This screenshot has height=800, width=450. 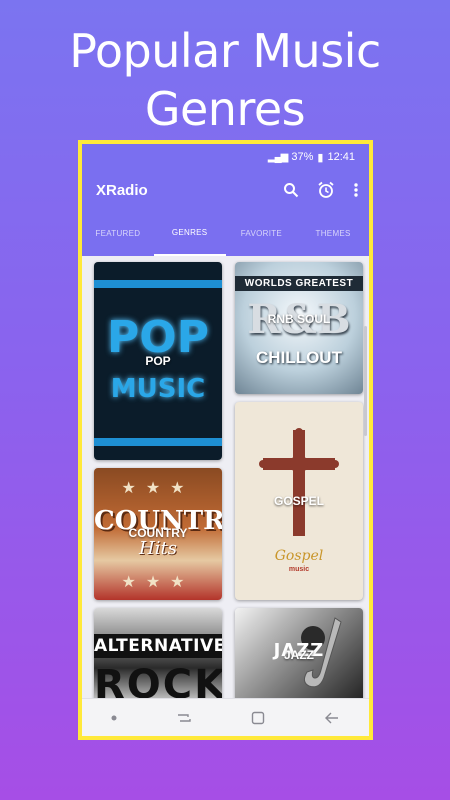 What do you see at coordinates (326, 190) in the screenshot?
I see `alarm-icon` at bounding box center [326, 190].